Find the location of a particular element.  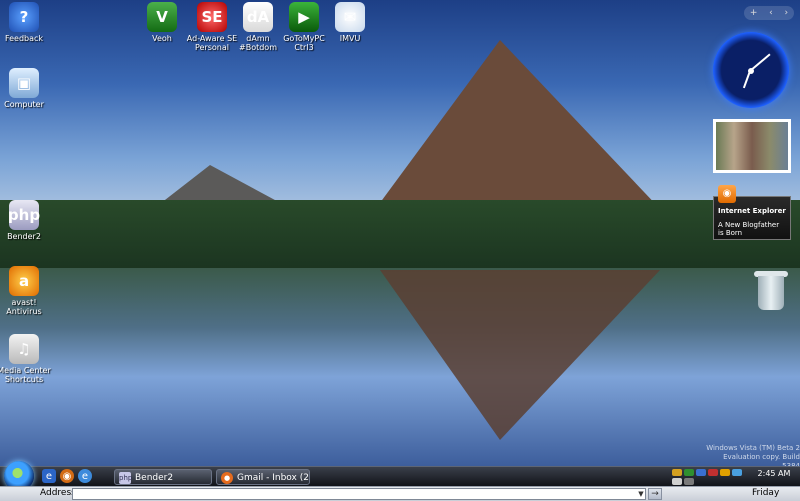

address-label: Address is located at coordinates (58, 493).